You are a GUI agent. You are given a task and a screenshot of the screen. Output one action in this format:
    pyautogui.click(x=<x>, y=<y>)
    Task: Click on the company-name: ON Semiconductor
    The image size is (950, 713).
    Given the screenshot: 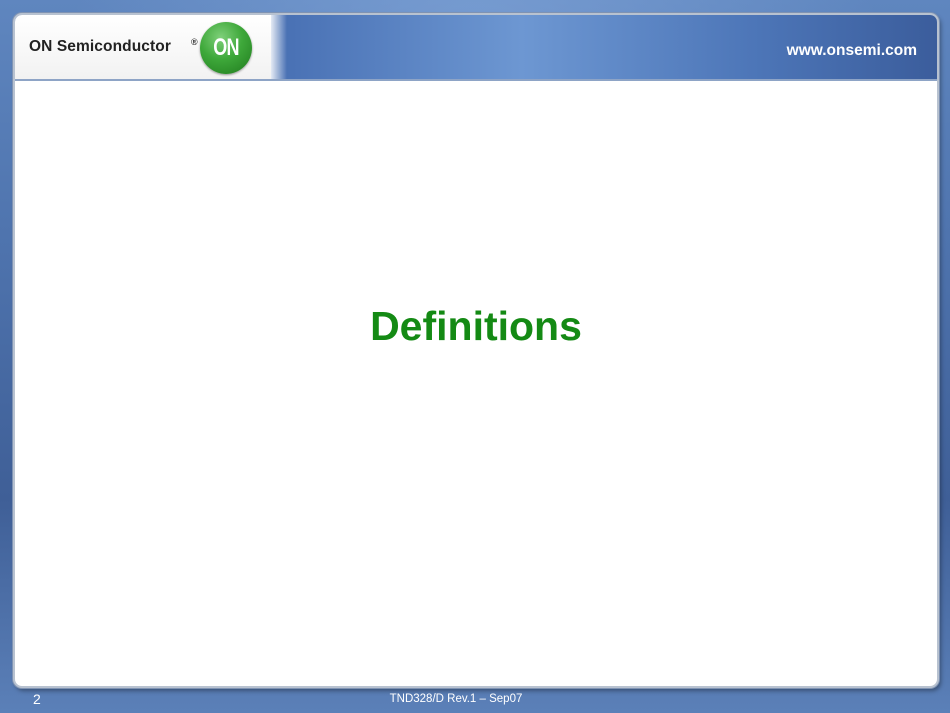 What is the action you would take?
    pyautogui.click(x=100, y=46)
    